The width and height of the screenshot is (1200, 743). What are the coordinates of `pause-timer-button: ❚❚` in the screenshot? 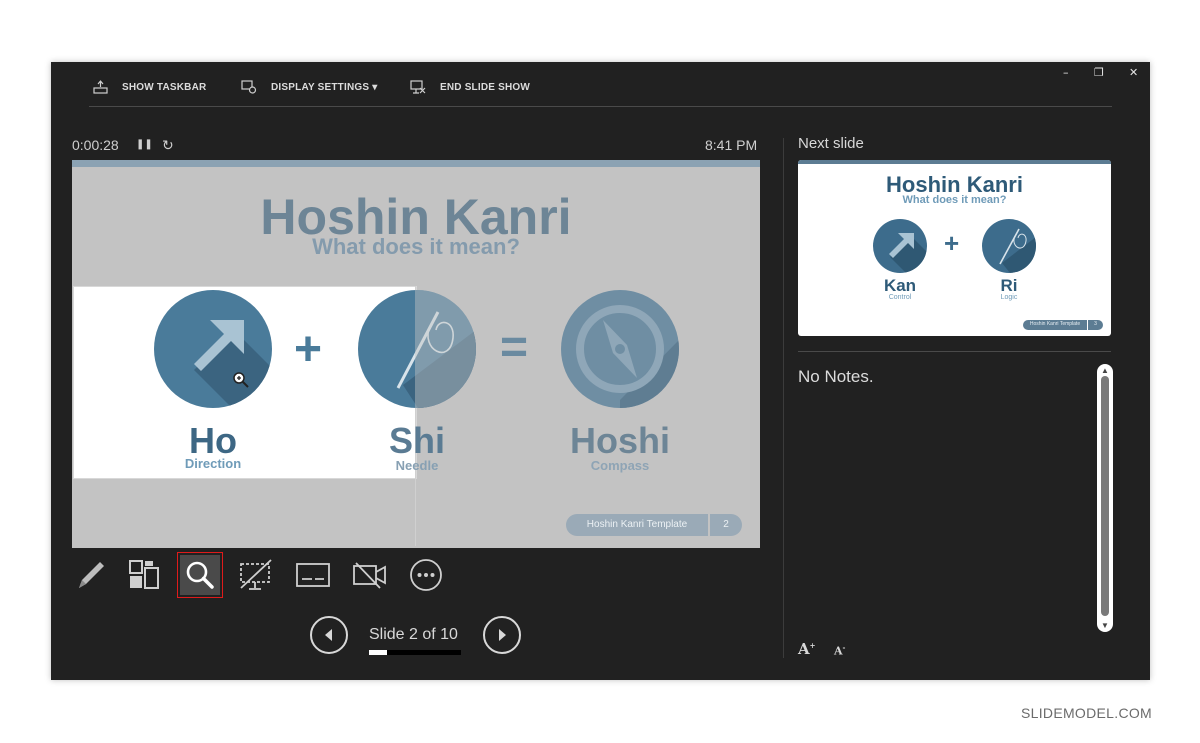 It's located at (144, 144).